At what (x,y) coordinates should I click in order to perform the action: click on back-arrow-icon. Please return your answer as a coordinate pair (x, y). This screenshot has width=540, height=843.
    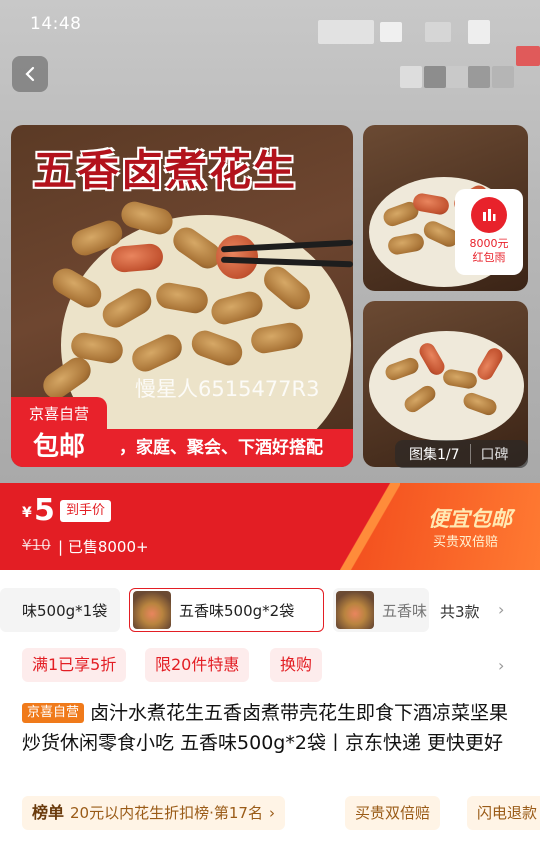
    Looking at the image, I should click on (30, 74).